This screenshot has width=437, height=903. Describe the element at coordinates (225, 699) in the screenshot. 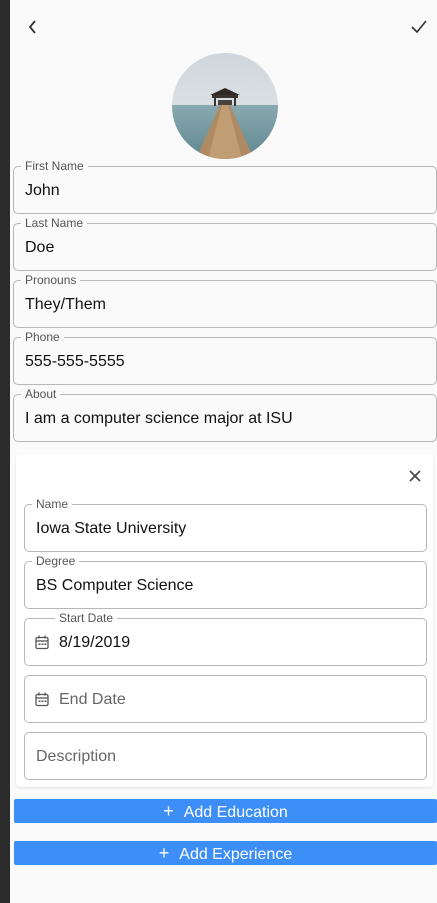

I see `end-date-field: End Date` at that location.